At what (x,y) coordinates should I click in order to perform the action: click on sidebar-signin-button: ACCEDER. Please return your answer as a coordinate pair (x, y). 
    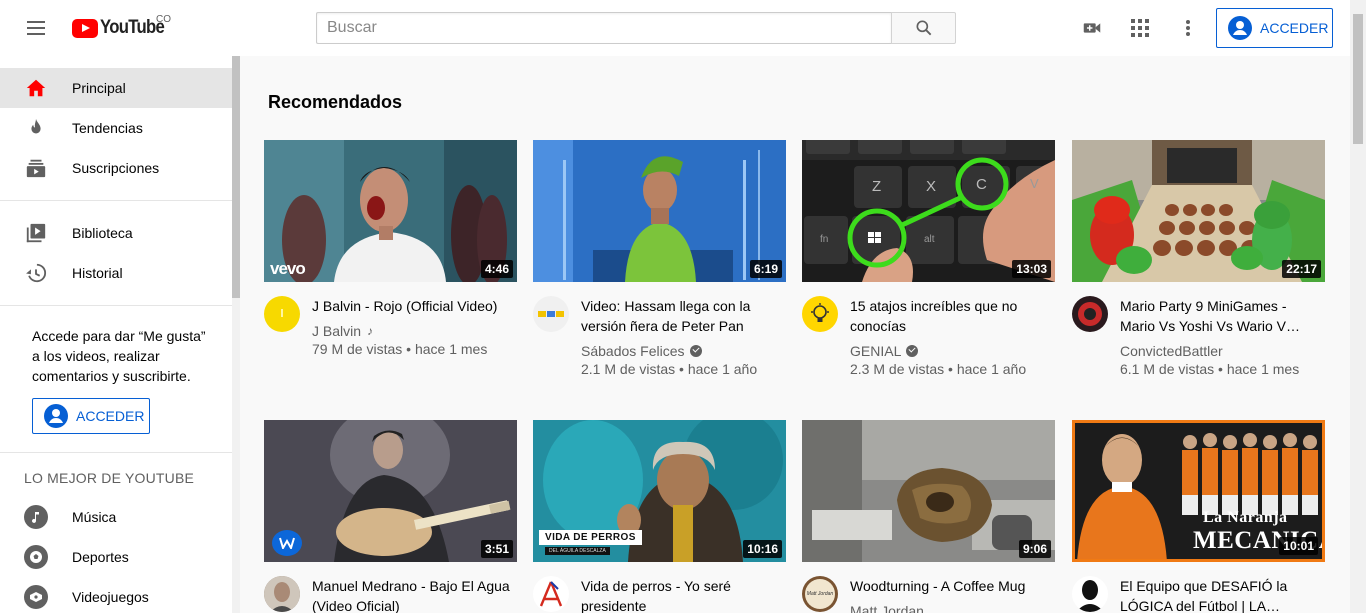
    Looking at the image, I should click on (91, 416).